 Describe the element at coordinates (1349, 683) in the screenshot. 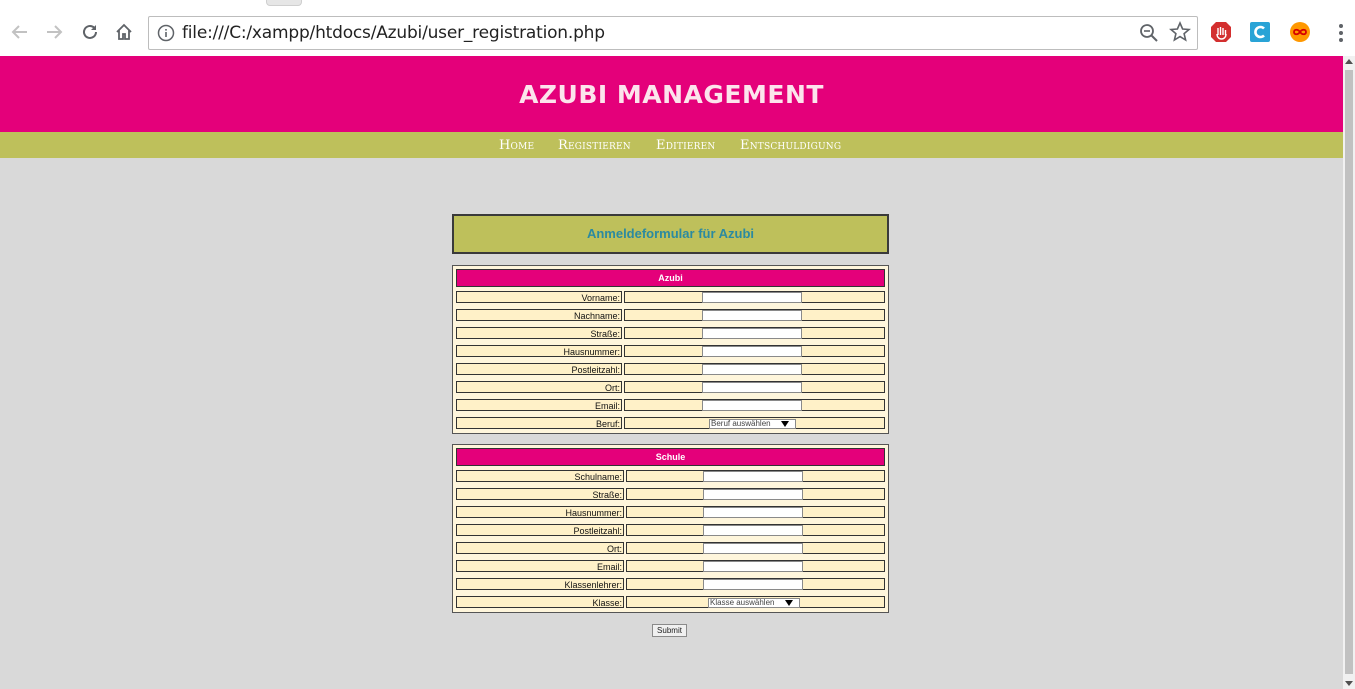

I see `scroll-down-icon` at that location.